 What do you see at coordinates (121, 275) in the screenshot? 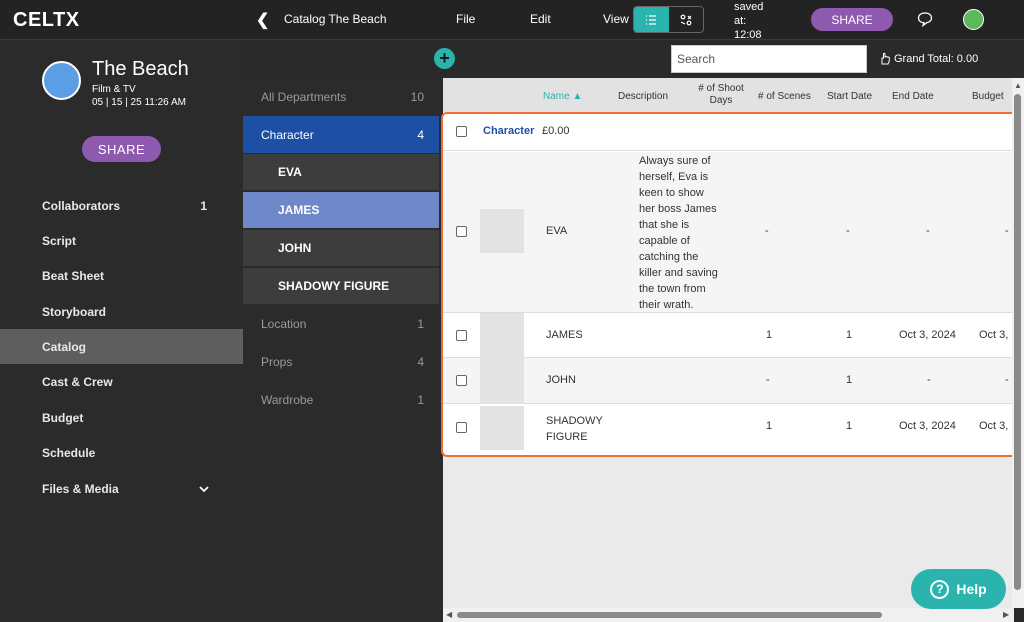
I see `sidebar-item-beat-sheet: Beat Sheet` at bounding box center [121, 275].